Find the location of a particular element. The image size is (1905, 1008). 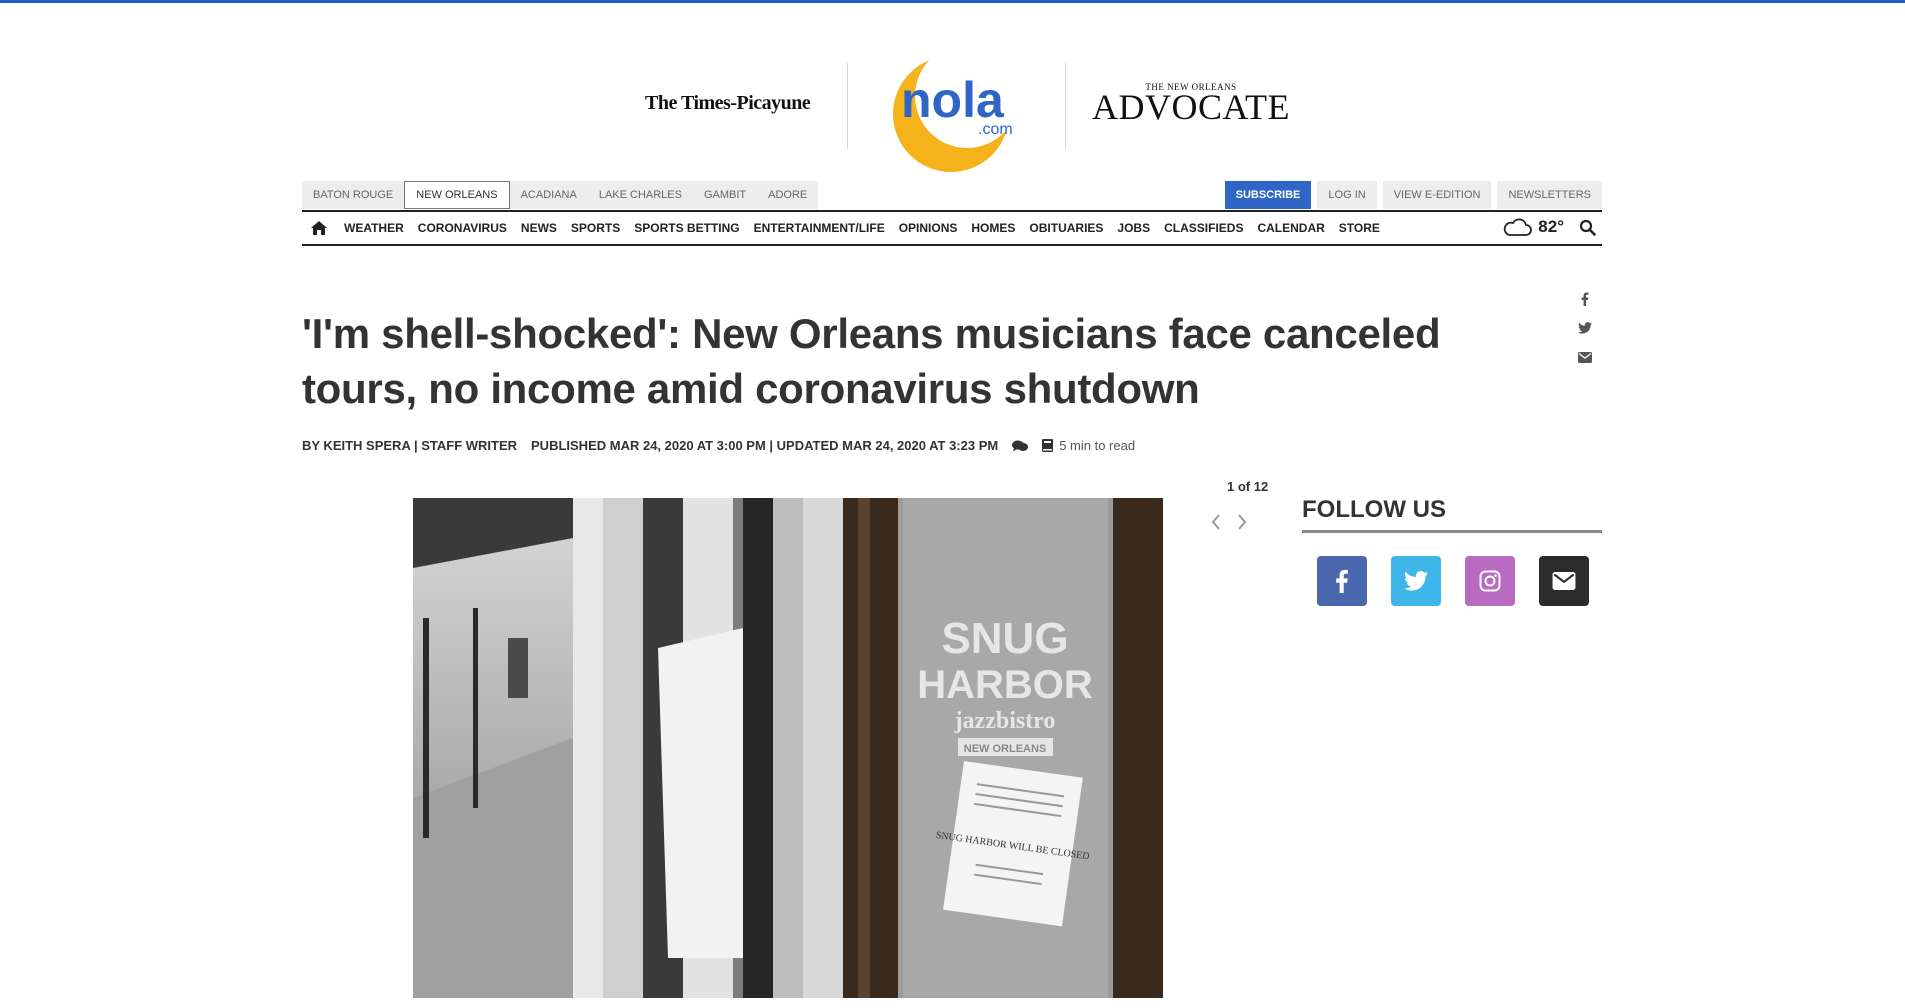

social-links is located at coordinates (1453, 581).